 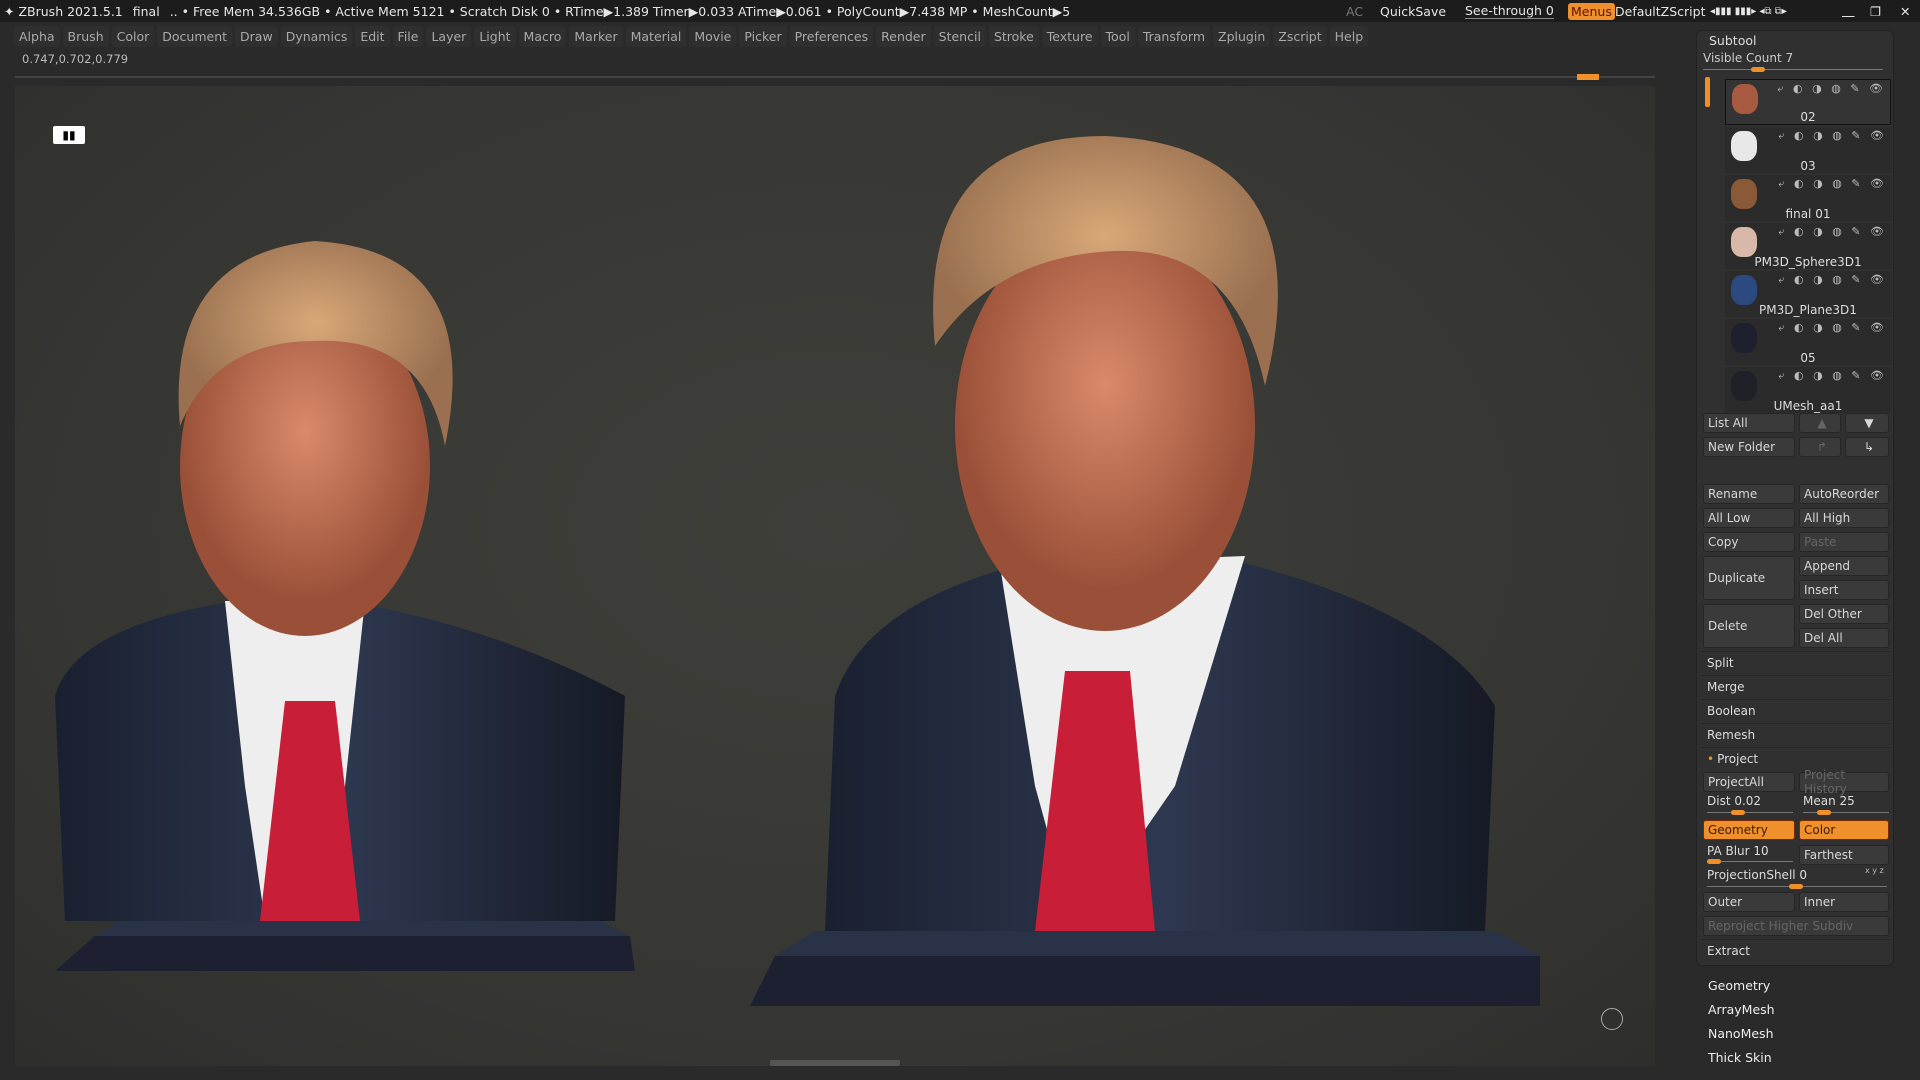 What do you see at coordinates (1413, 11) in the screenshot?
I see `quicksave-button: QuickSave` at bounding box center [1413, 11].